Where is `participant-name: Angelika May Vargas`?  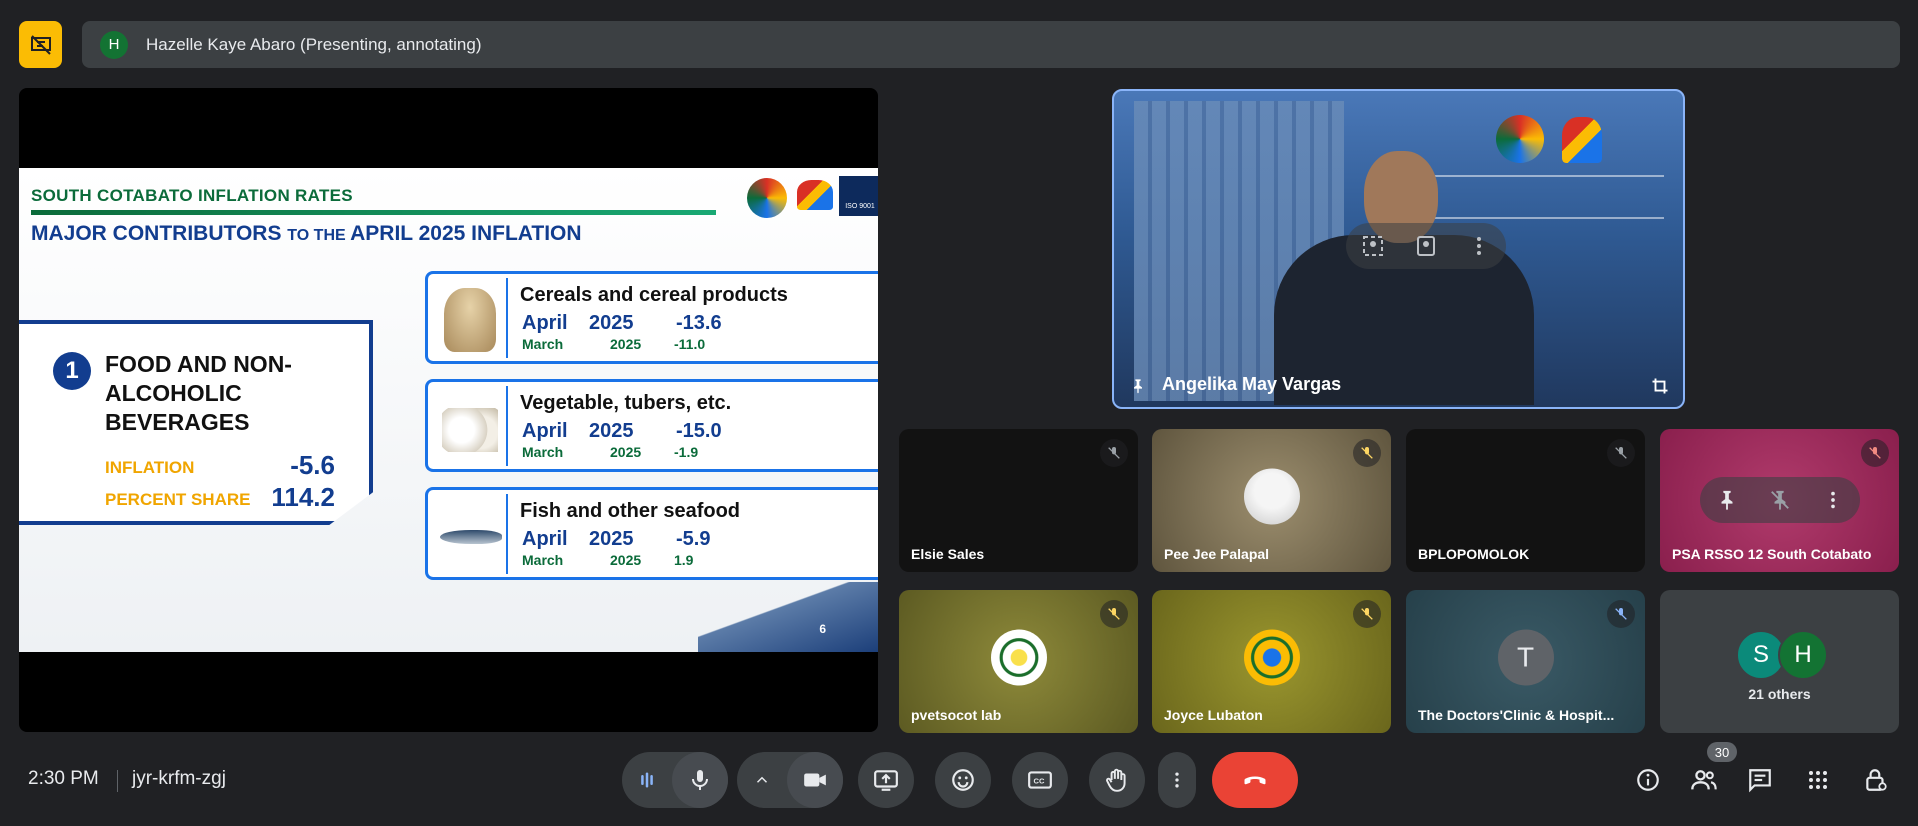
participant-name: Angelika May Vargas is located at coordinates (1252, 384).